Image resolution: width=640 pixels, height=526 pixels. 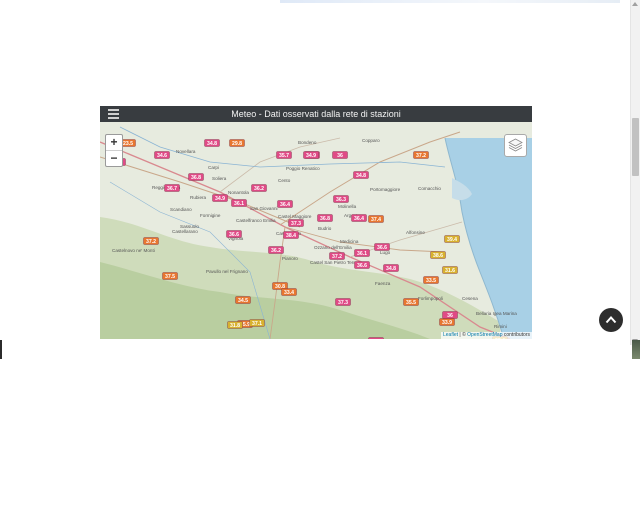 I want to click on station-marker: 29.8, so click(x=237, y=143).